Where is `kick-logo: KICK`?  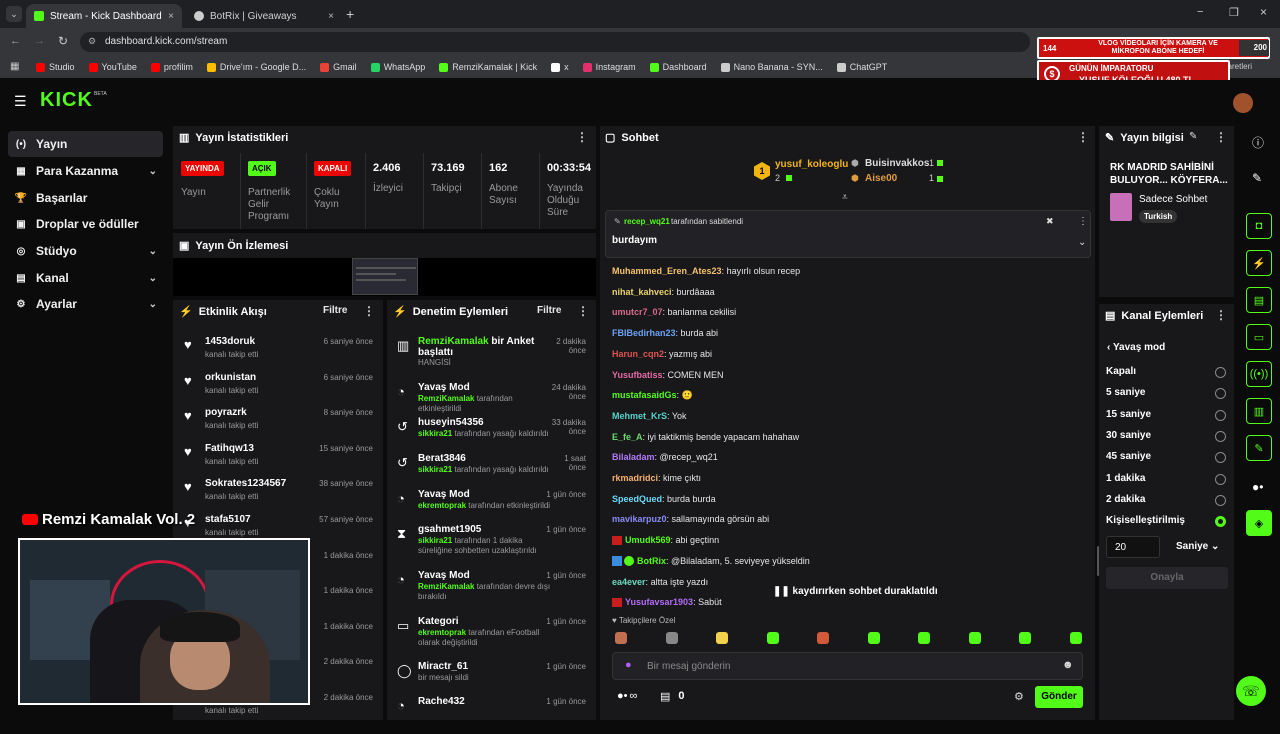
kick-logo: KICK is located at coordinates (66, 100).